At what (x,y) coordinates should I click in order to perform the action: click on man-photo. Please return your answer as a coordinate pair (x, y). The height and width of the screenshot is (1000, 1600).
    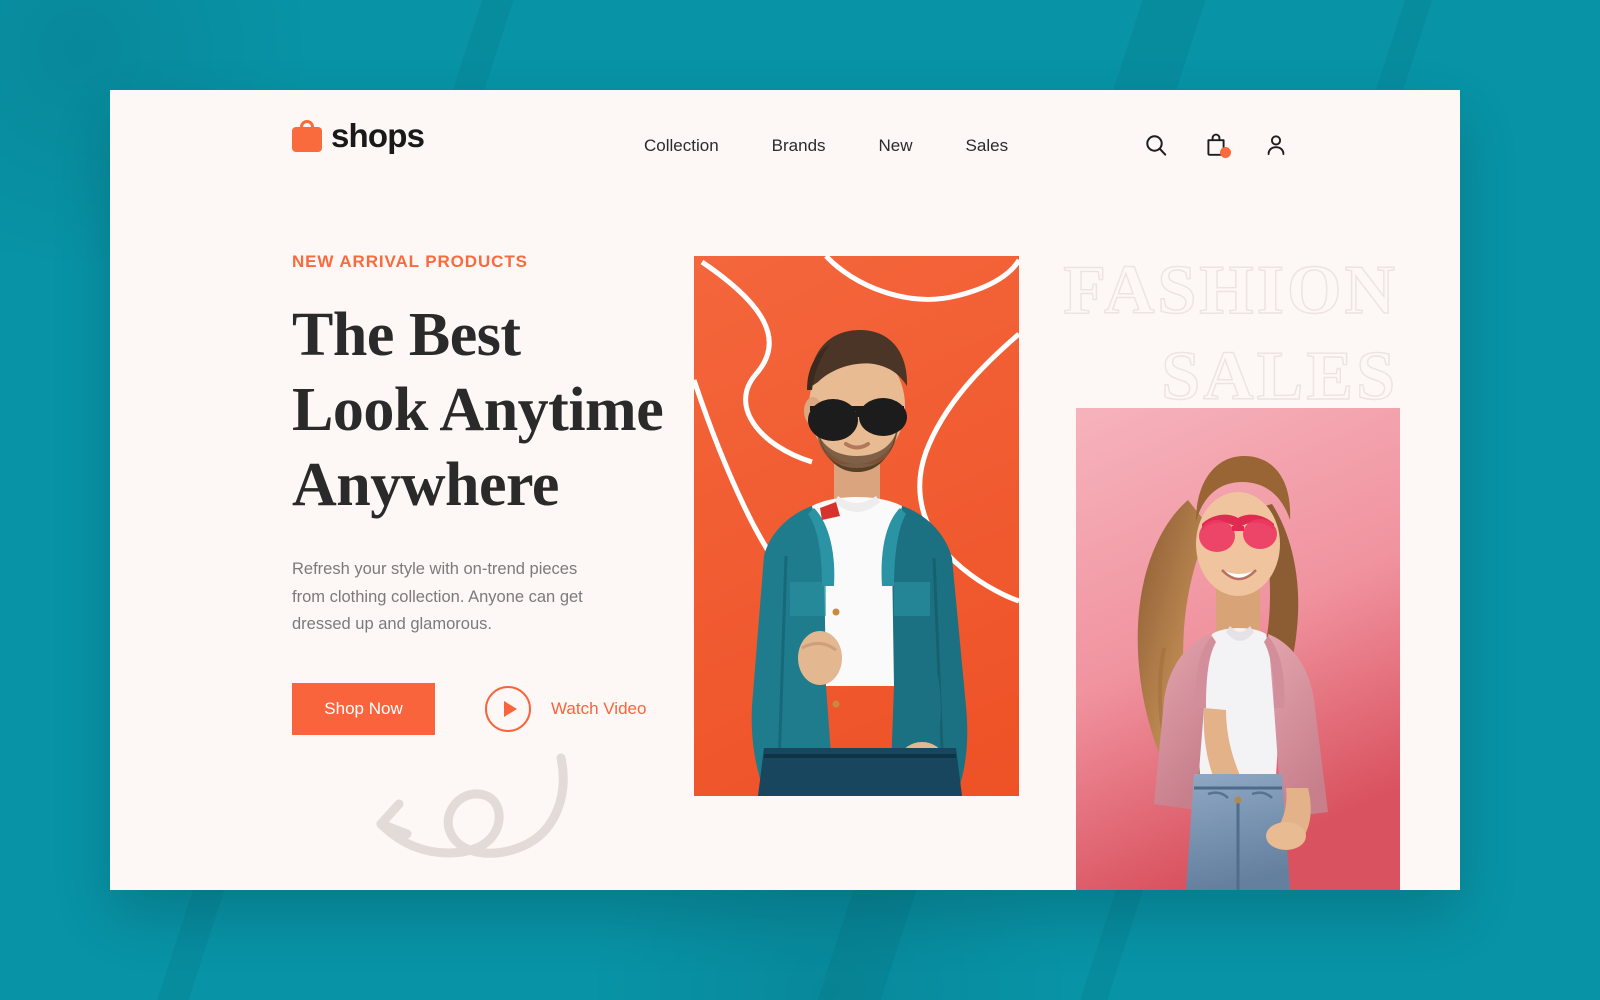
    Looking at the image, I should click on (856, 526).